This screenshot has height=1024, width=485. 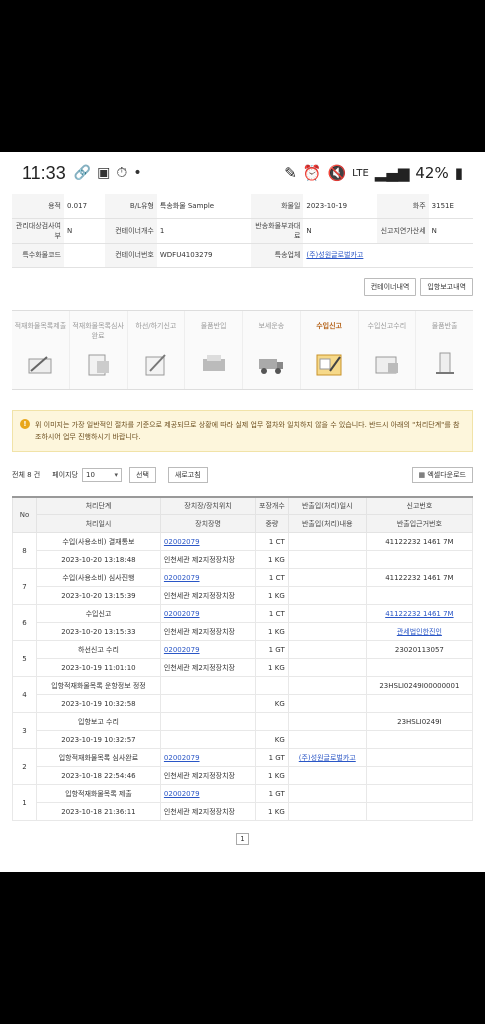 What do you see at coordinates (458, 173) in the screenshot?
I see `battery-icon: ▮` at bounding box center [458, 173].